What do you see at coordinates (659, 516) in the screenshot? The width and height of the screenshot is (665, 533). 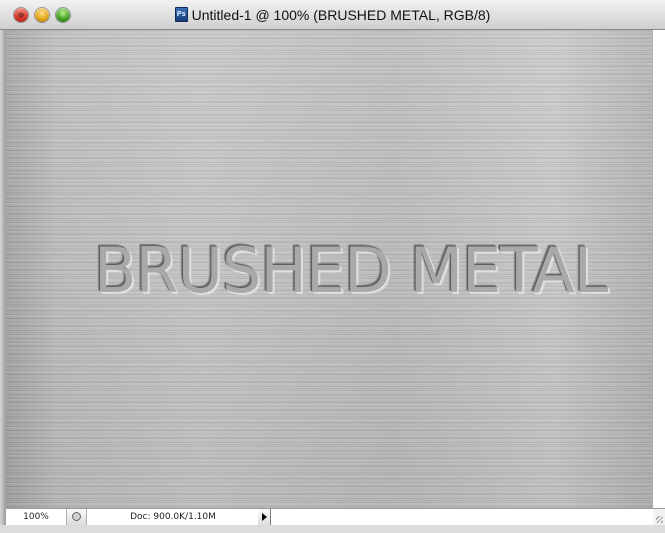 I see `resize-handle` at bounding box center [659, 516].